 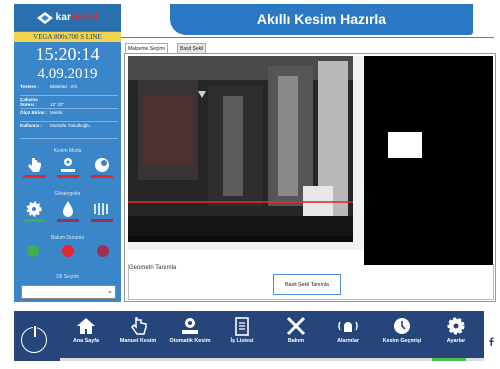 What do you see at coordinates (70, 125) in the screenshot?
I see `info-value: Mustafa Yakutkoğlu` at bounding box center [70, 125].